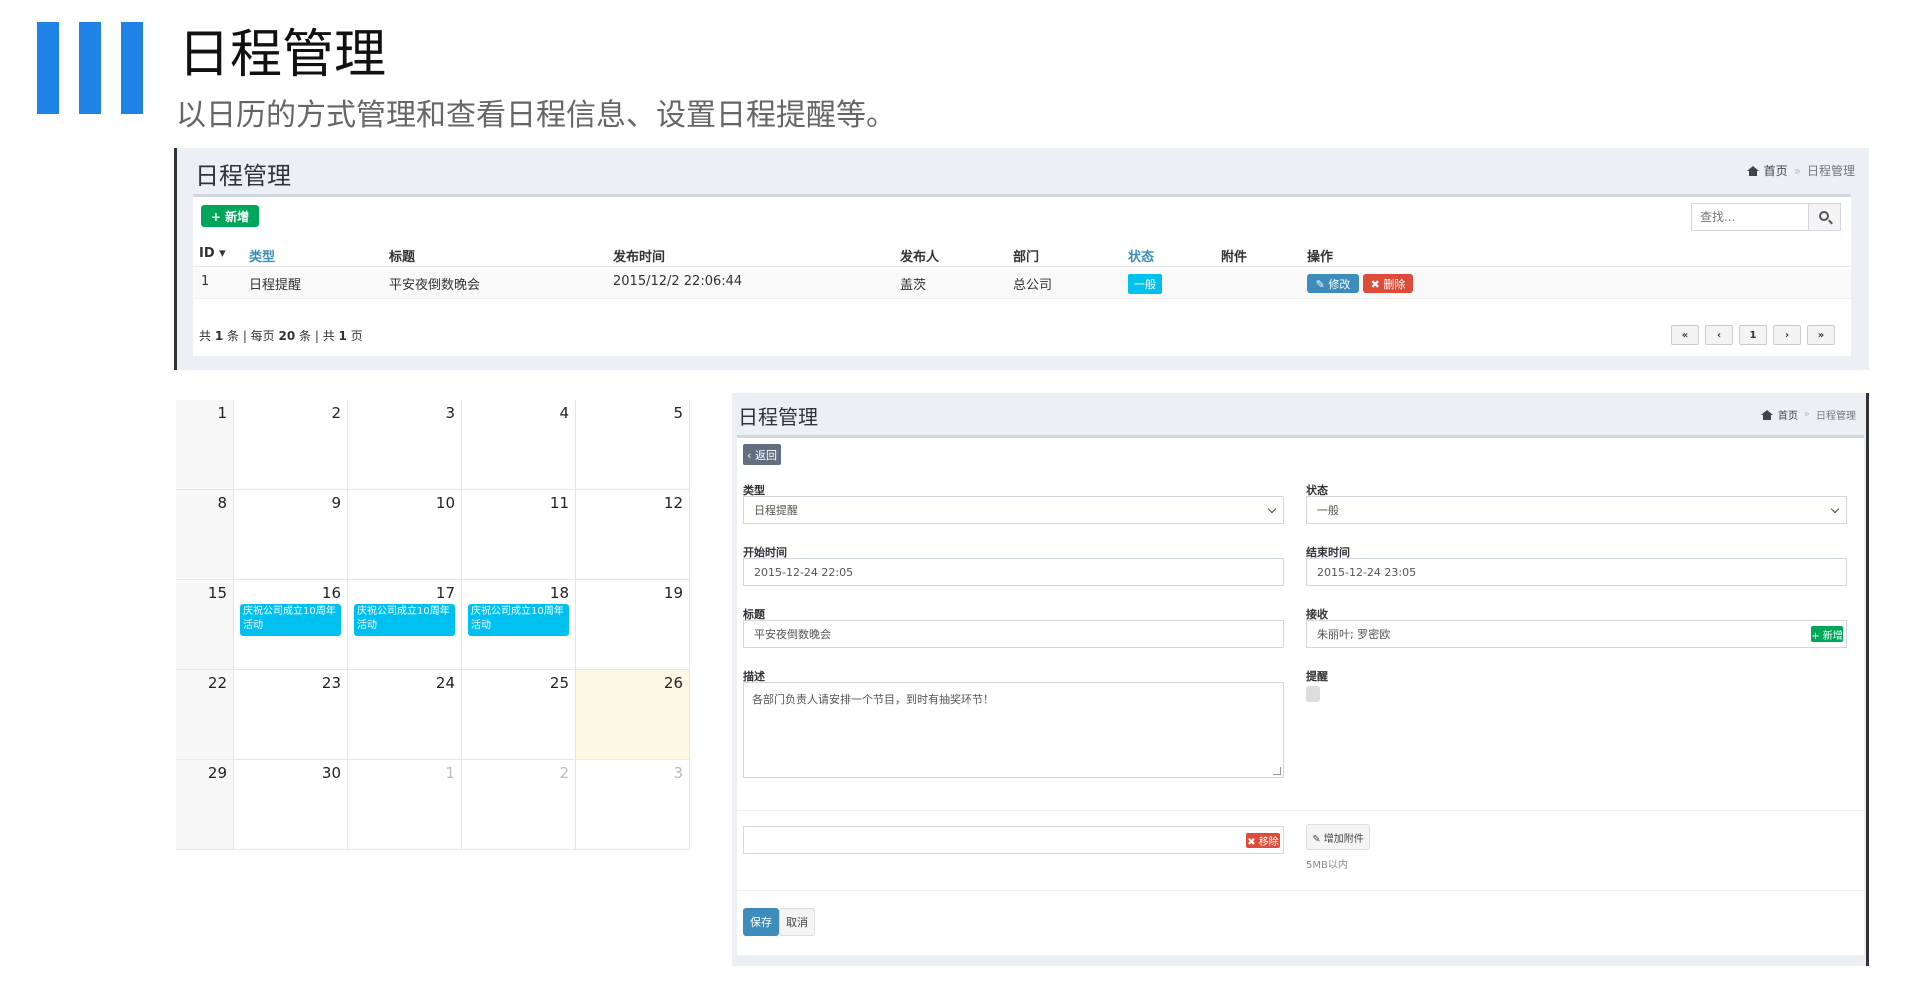  I want to click on start-time-input: 2015-12-24 22:05, so click(1013, 572).